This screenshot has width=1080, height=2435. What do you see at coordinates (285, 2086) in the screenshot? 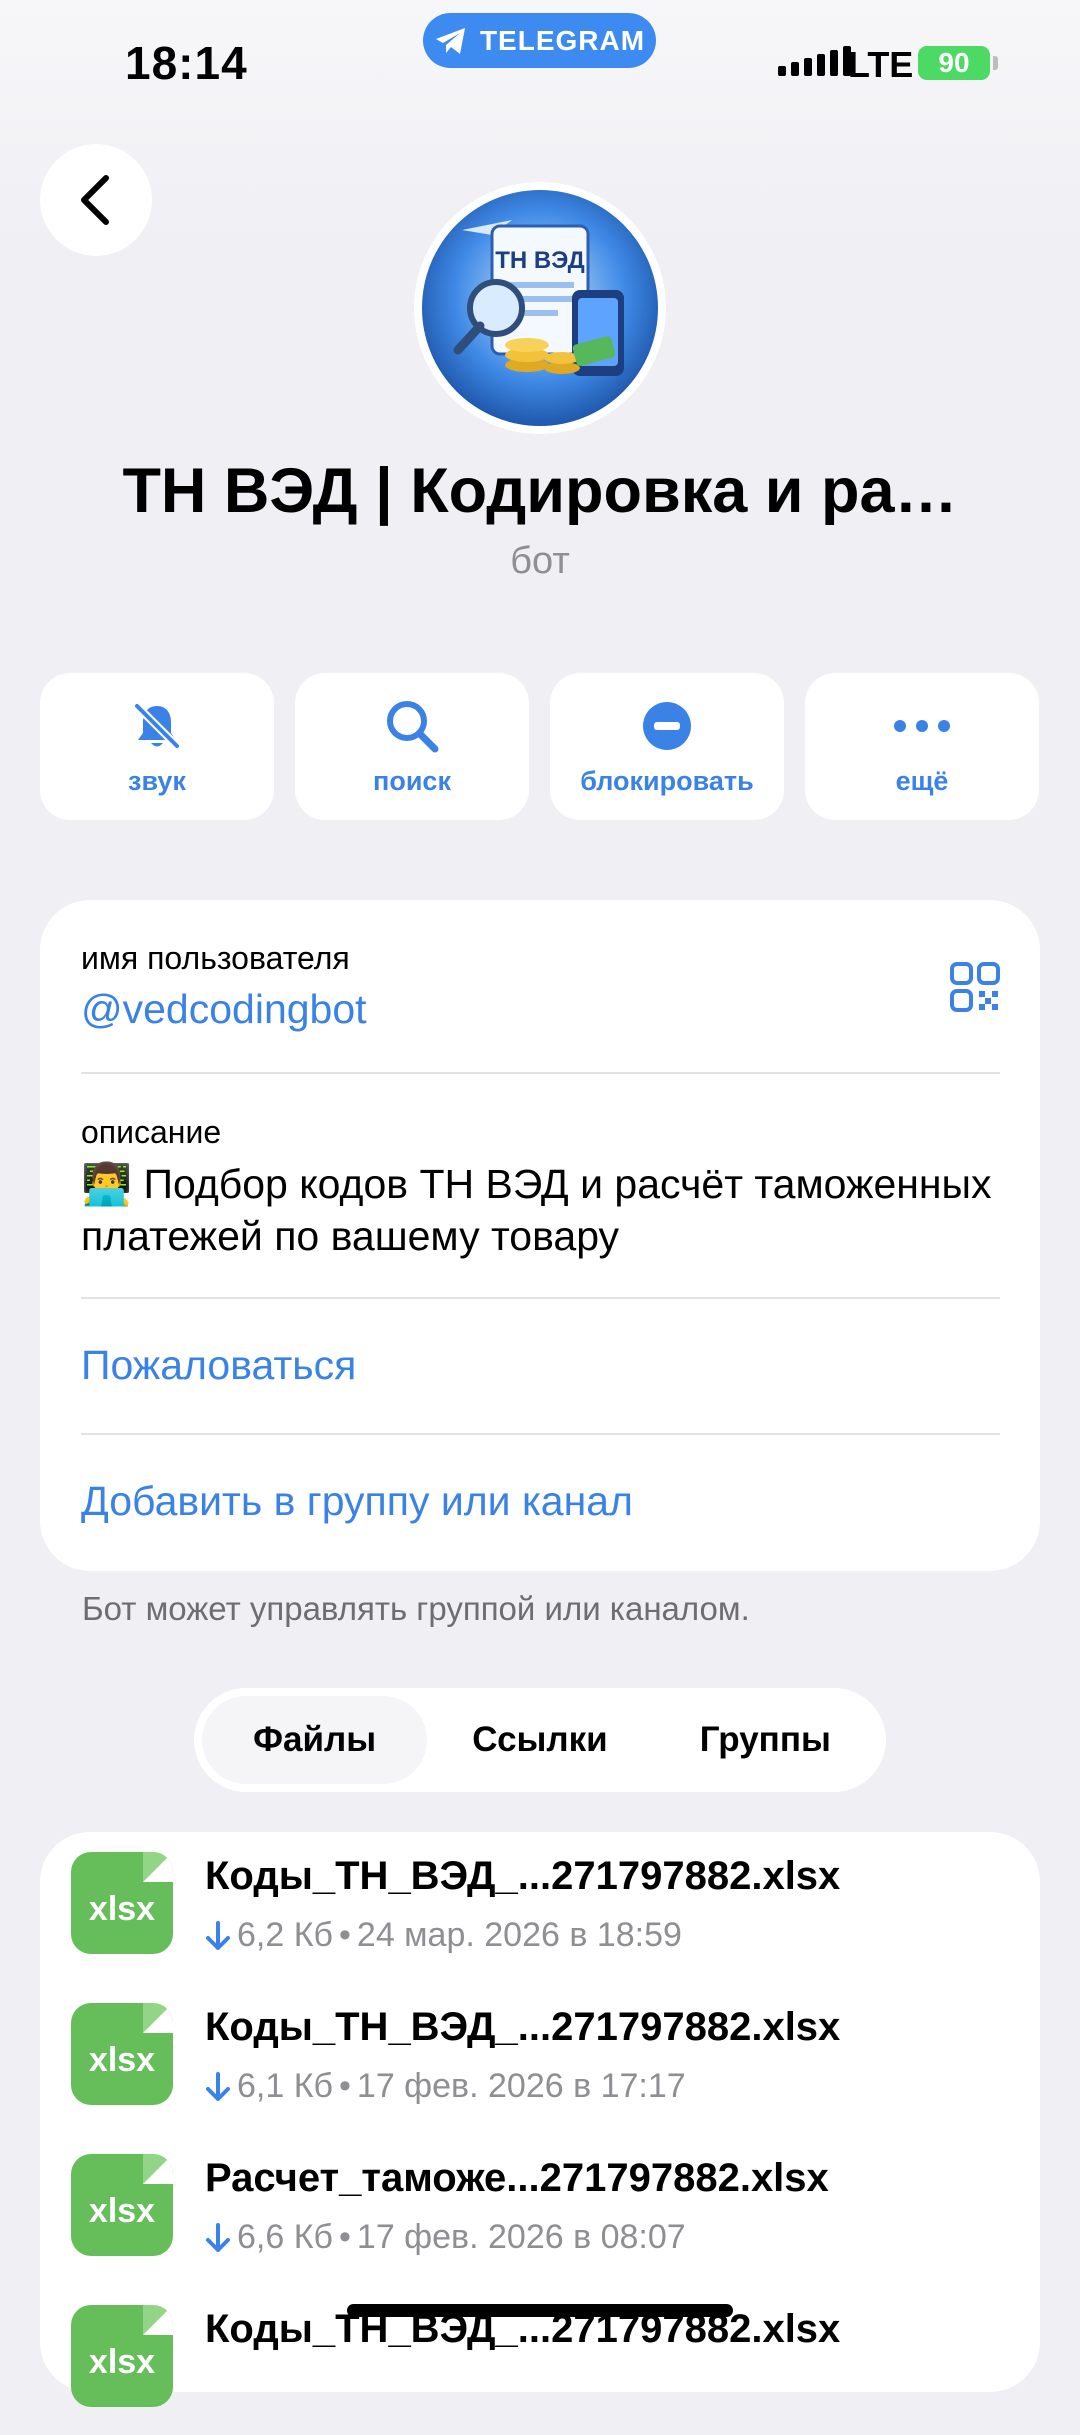
I see `file-size: 6,1 Кб` at bounding box center [285, 2086].